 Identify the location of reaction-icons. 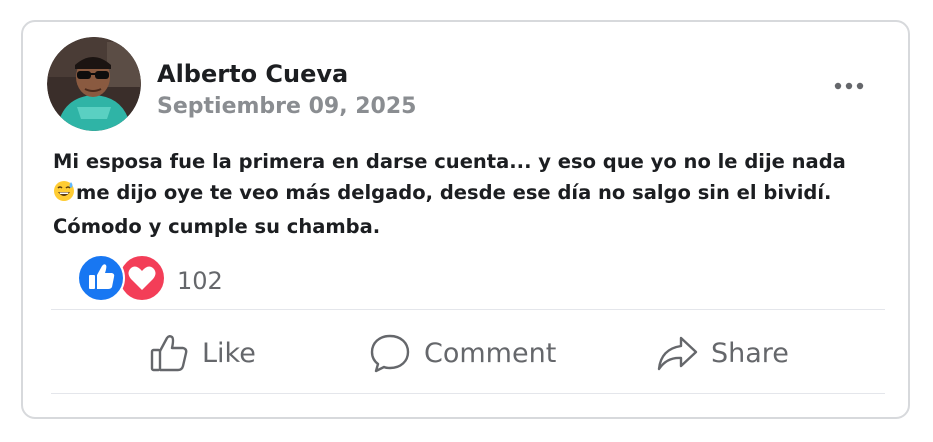
(123, 278).